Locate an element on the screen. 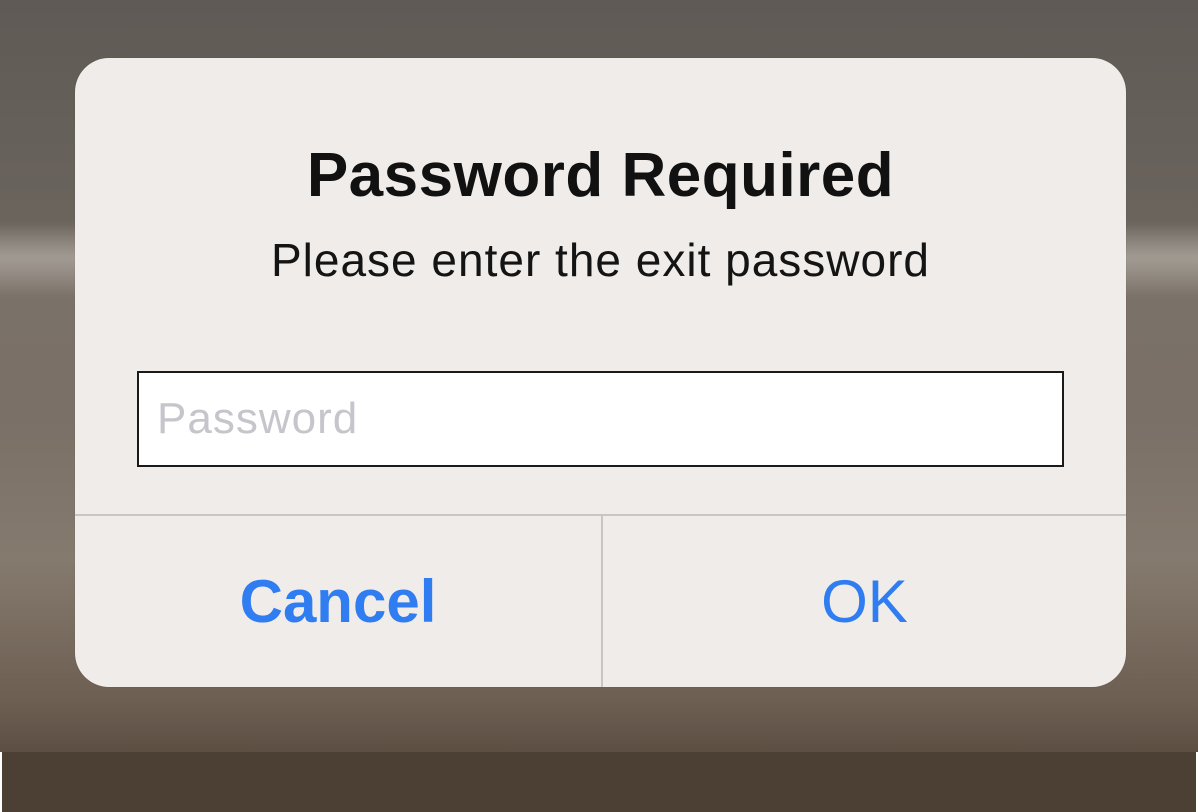  dialog-title: Password Required is located at coordinates (600, 175).